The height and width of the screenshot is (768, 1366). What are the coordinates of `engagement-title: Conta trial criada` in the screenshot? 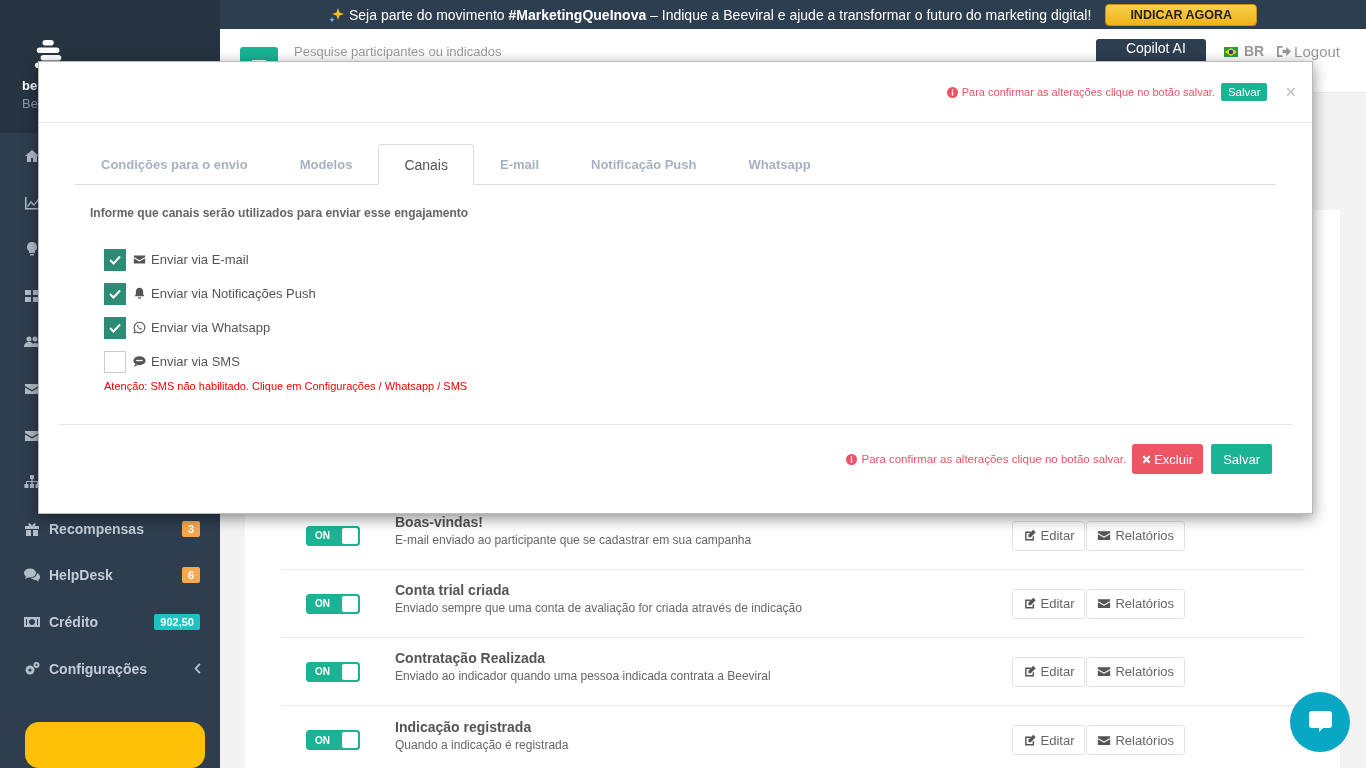 It's located at (453, 590).